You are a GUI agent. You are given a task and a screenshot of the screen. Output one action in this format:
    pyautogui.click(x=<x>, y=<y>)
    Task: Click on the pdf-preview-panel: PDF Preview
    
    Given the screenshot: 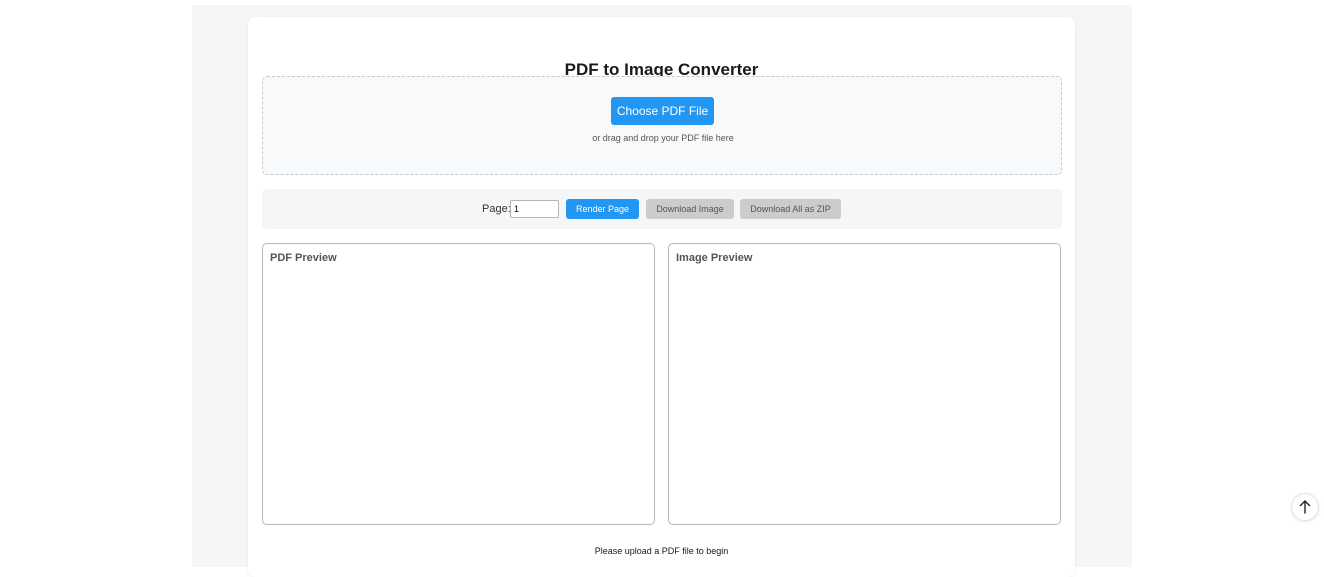 What is the action you would take?
    pyautogui.click(x=458, y=384)
    